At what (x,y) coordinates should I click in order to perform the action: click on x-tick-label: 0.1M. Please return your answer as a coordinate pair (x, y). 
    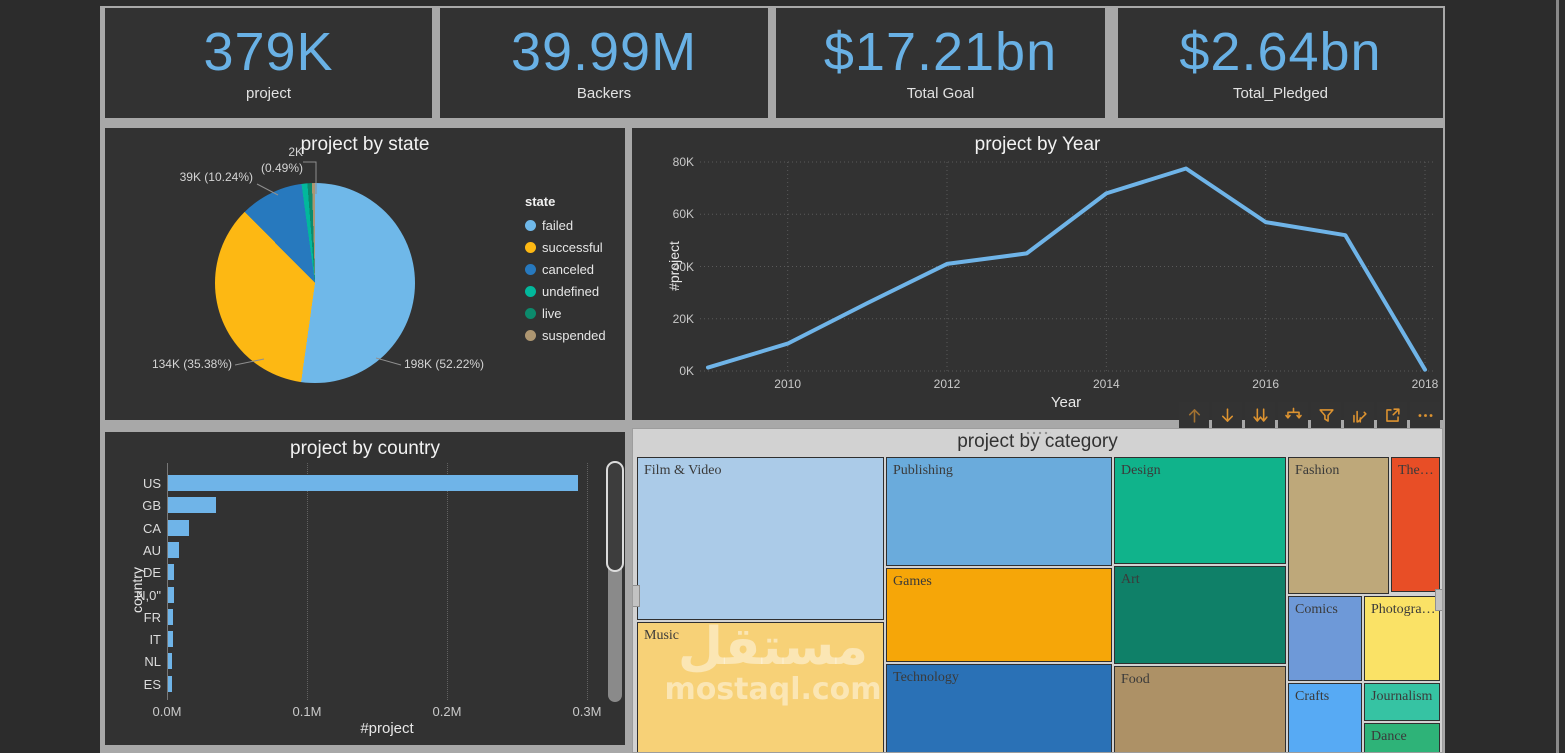
    Looking at the image, I should click on (307, 711).